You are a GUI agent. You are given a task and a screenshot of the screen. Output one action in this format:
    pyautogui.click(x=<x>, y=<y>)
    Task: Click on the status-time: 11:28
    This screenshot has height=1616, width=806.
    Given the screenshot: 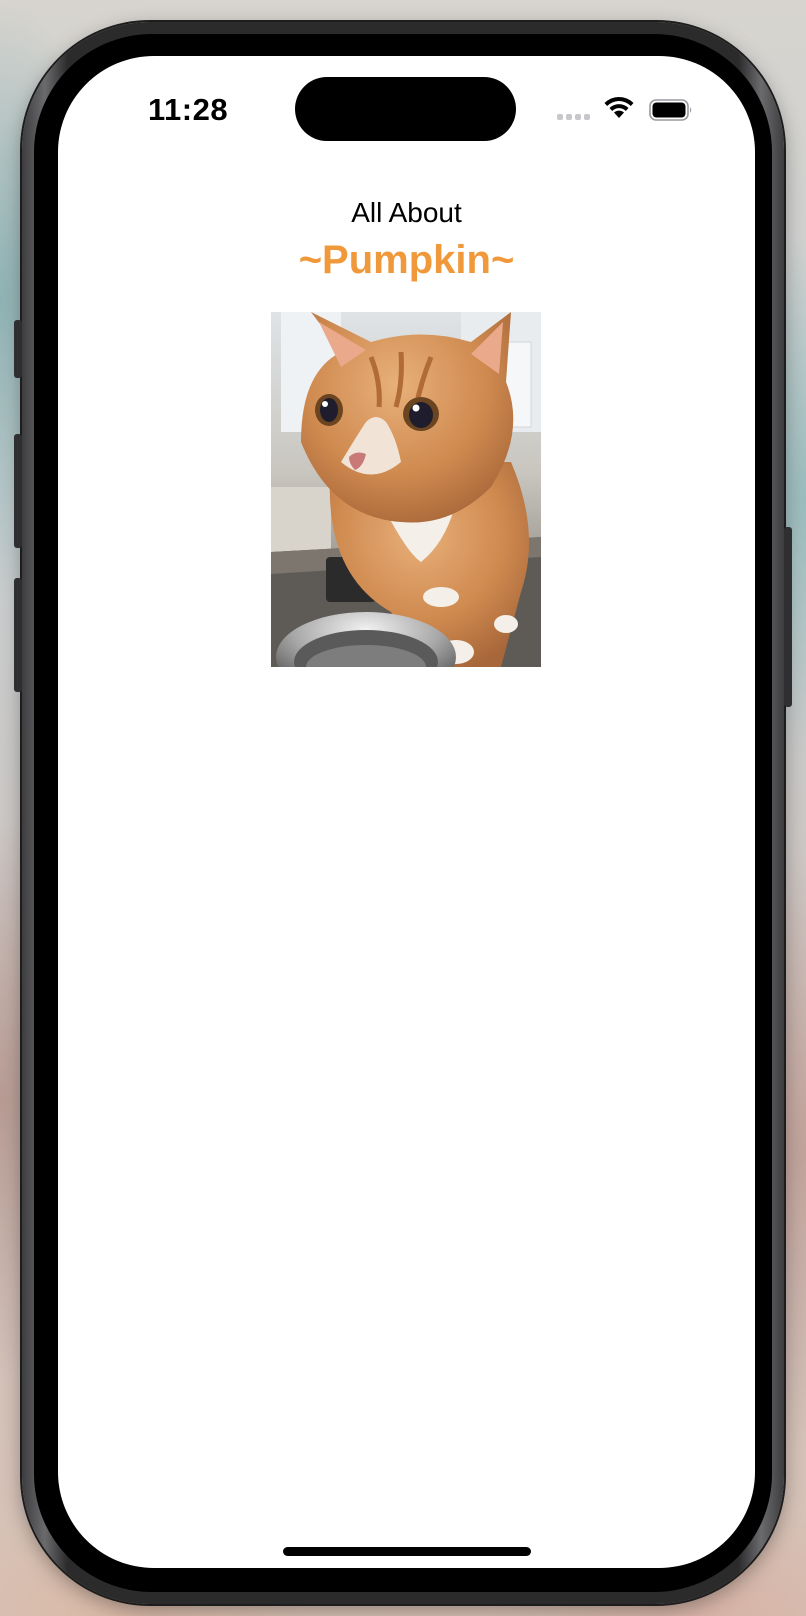 What is the action you would take?
    pyautogui.click(x=188, y=109)
    